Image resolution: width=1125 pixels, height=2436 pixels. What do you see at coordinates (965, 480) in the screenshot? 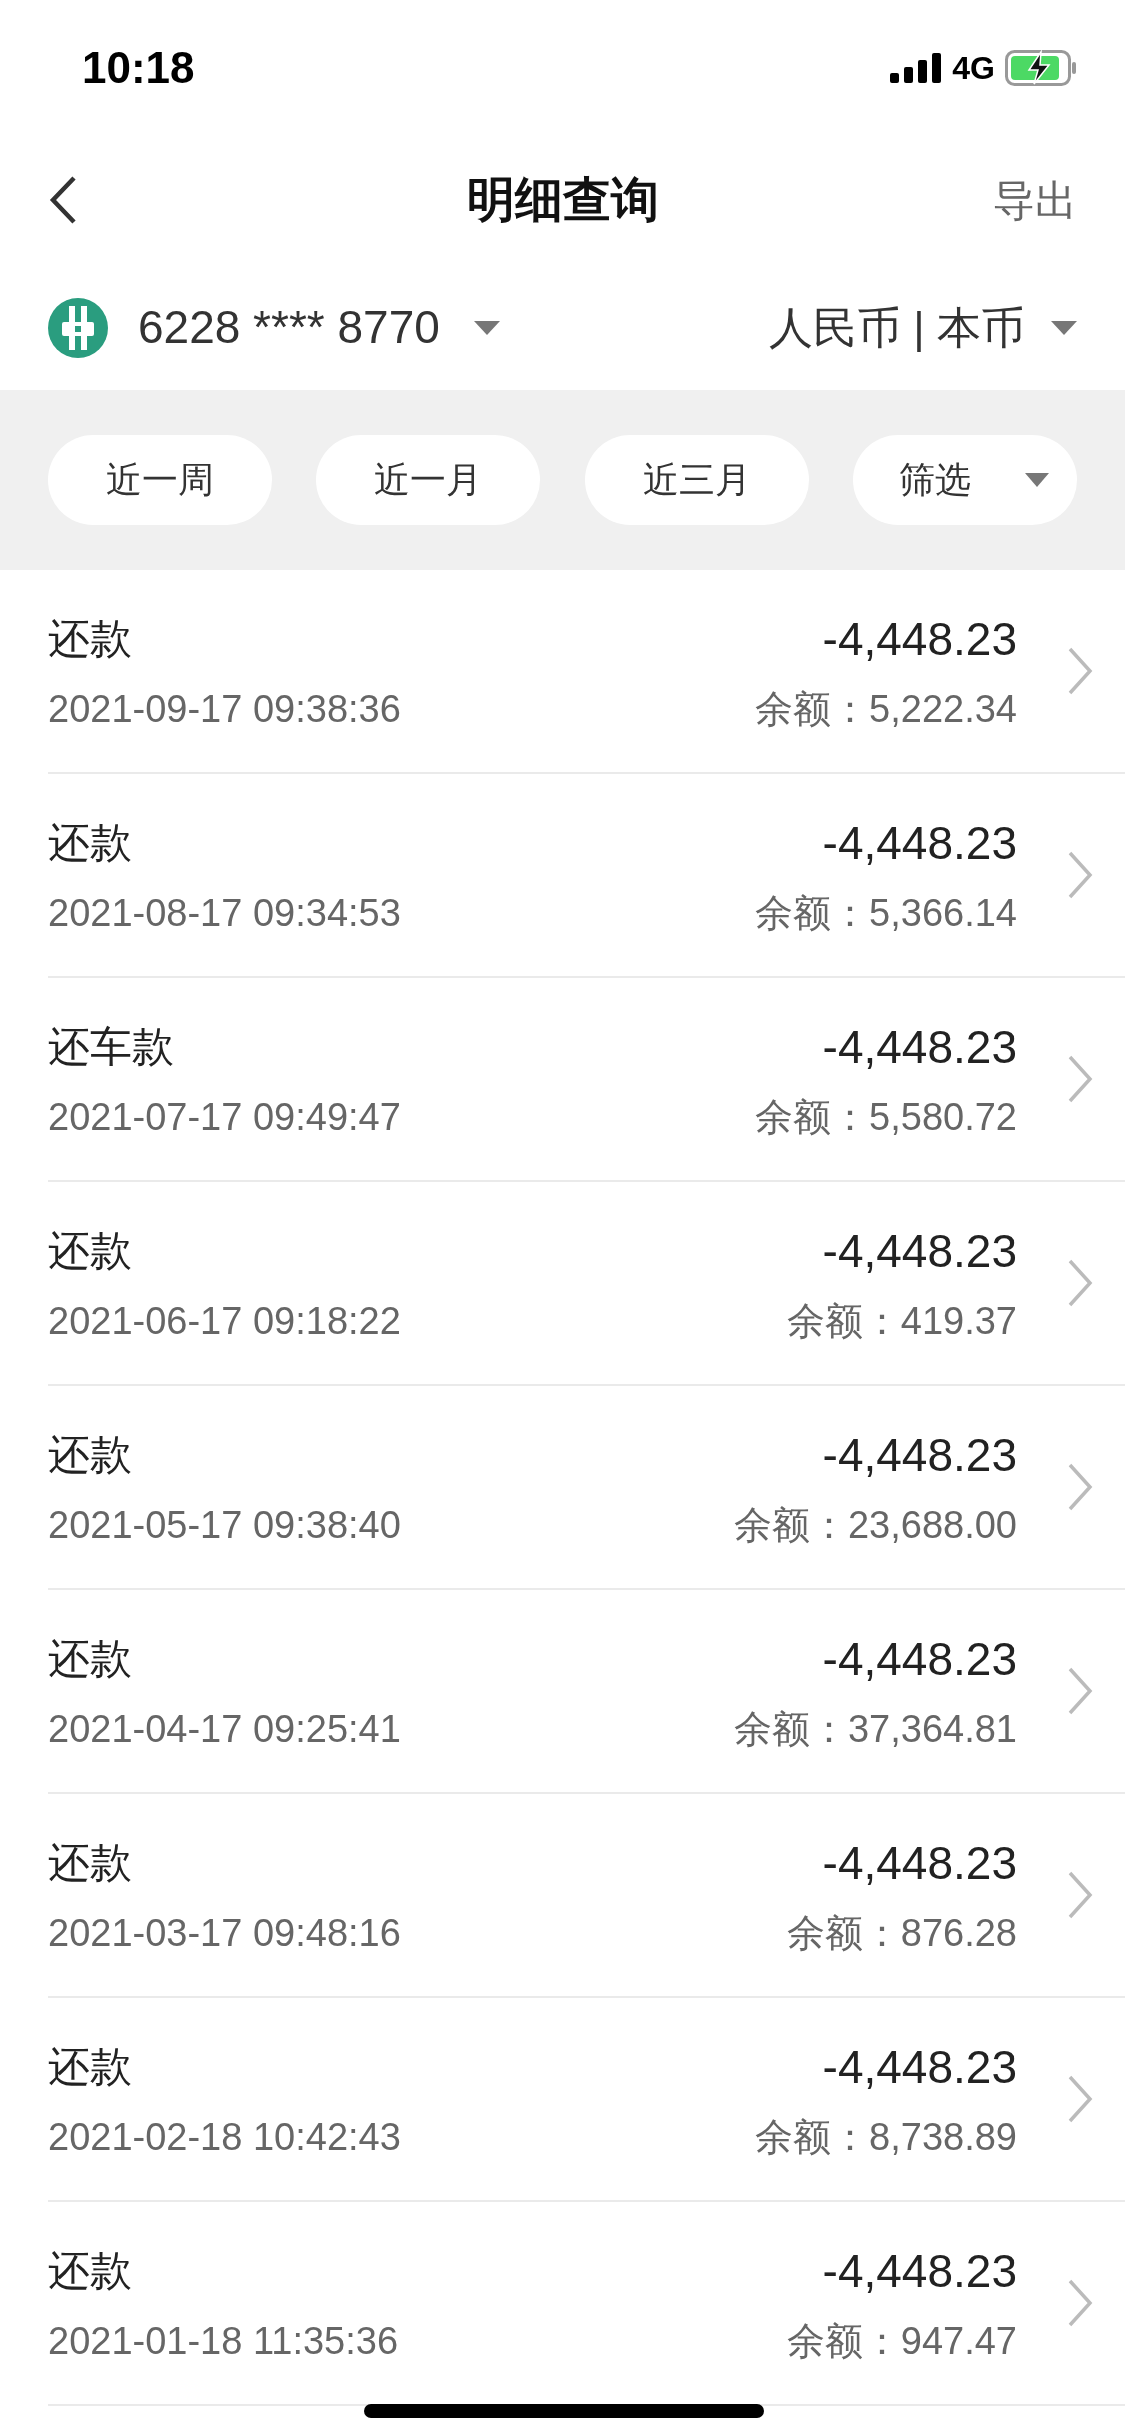
I see `filter-dropdown: 筛选` at bounding box center [965, 480].